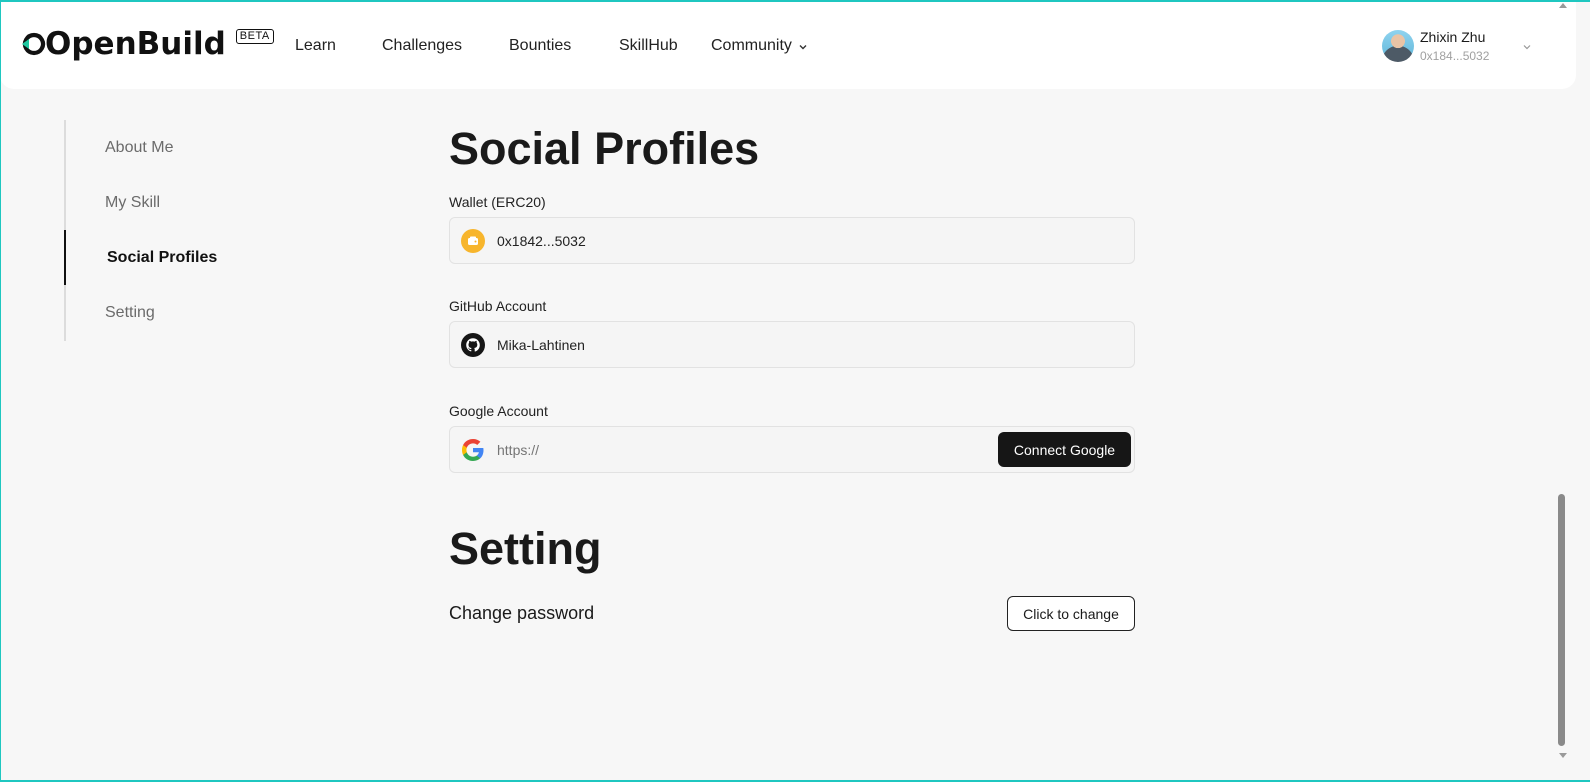 Image resolution: width=1590 pixels, height=782 pixels. I want to click on user-menu: Zhixin Zhu 0x184...5032, so click(1456, 46).